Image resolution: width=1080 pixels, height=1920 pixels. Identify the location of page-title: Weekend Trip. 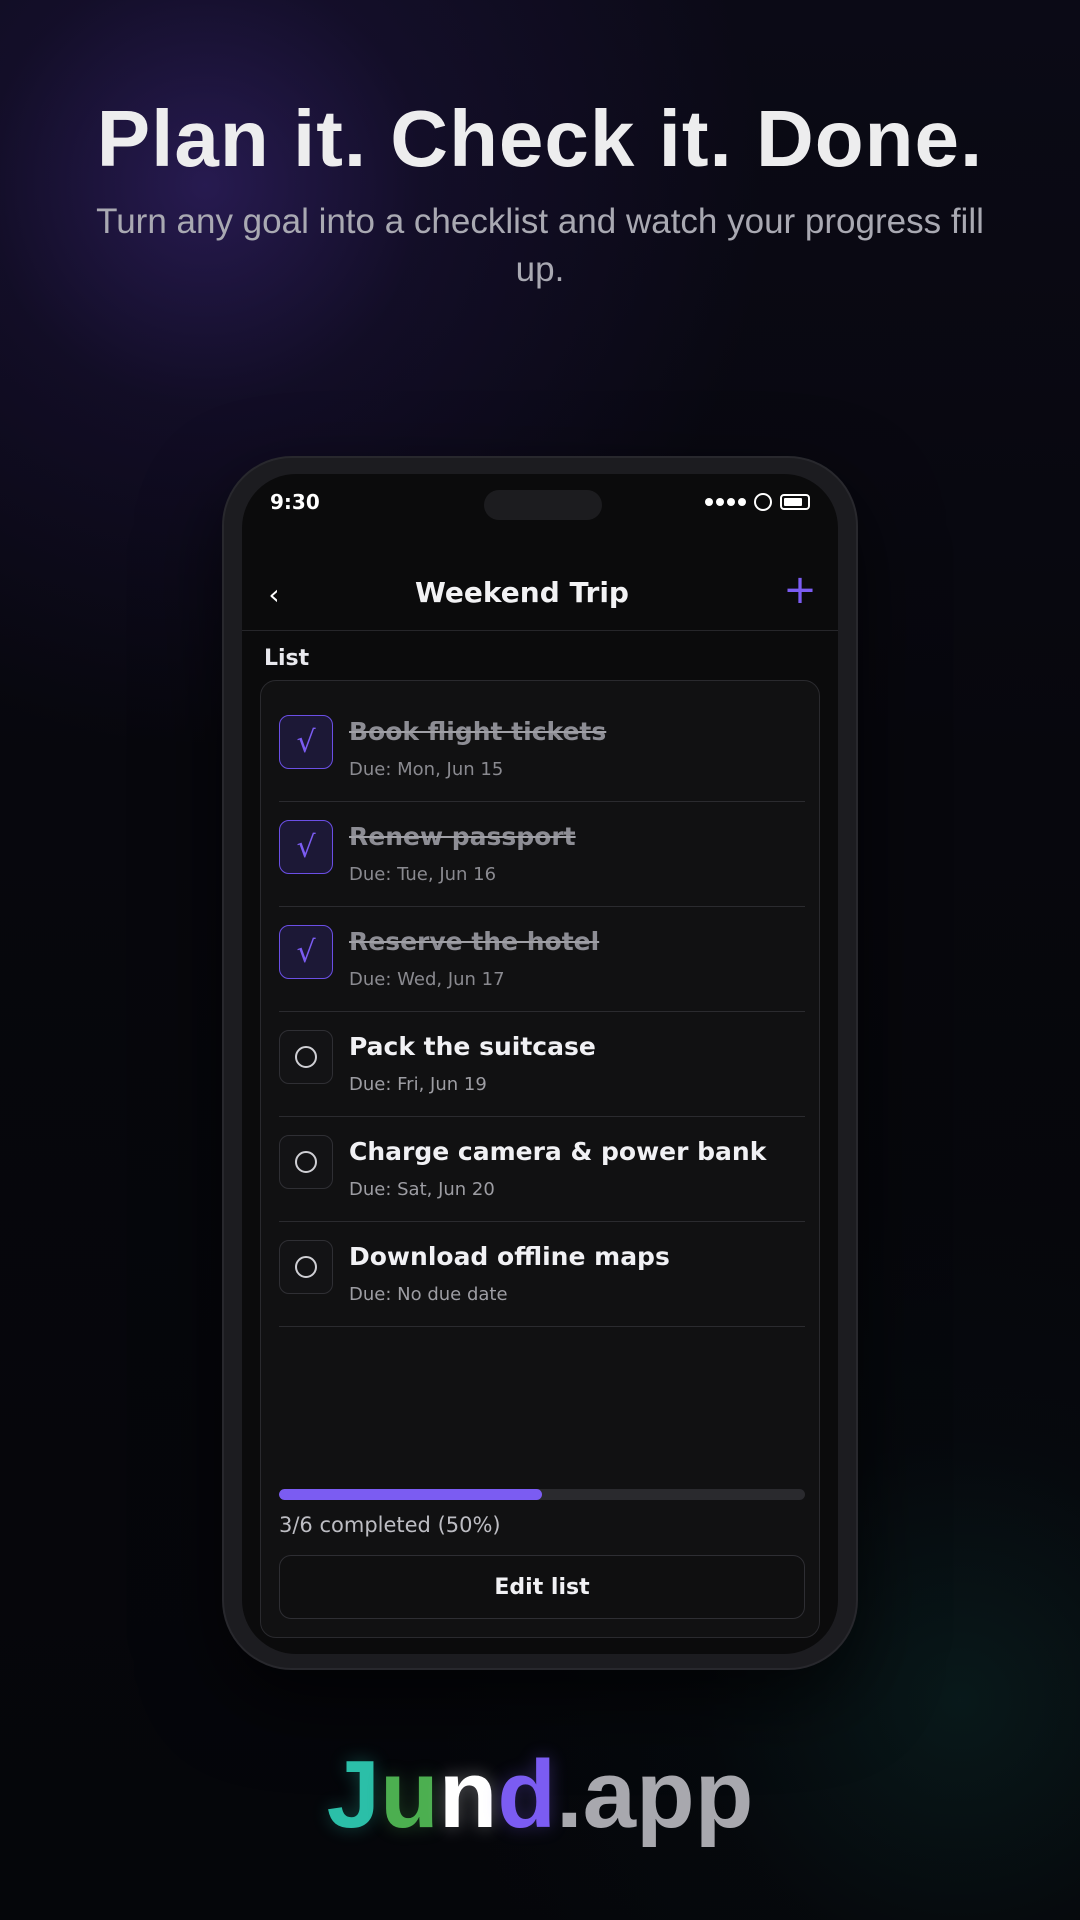
(522, 592).